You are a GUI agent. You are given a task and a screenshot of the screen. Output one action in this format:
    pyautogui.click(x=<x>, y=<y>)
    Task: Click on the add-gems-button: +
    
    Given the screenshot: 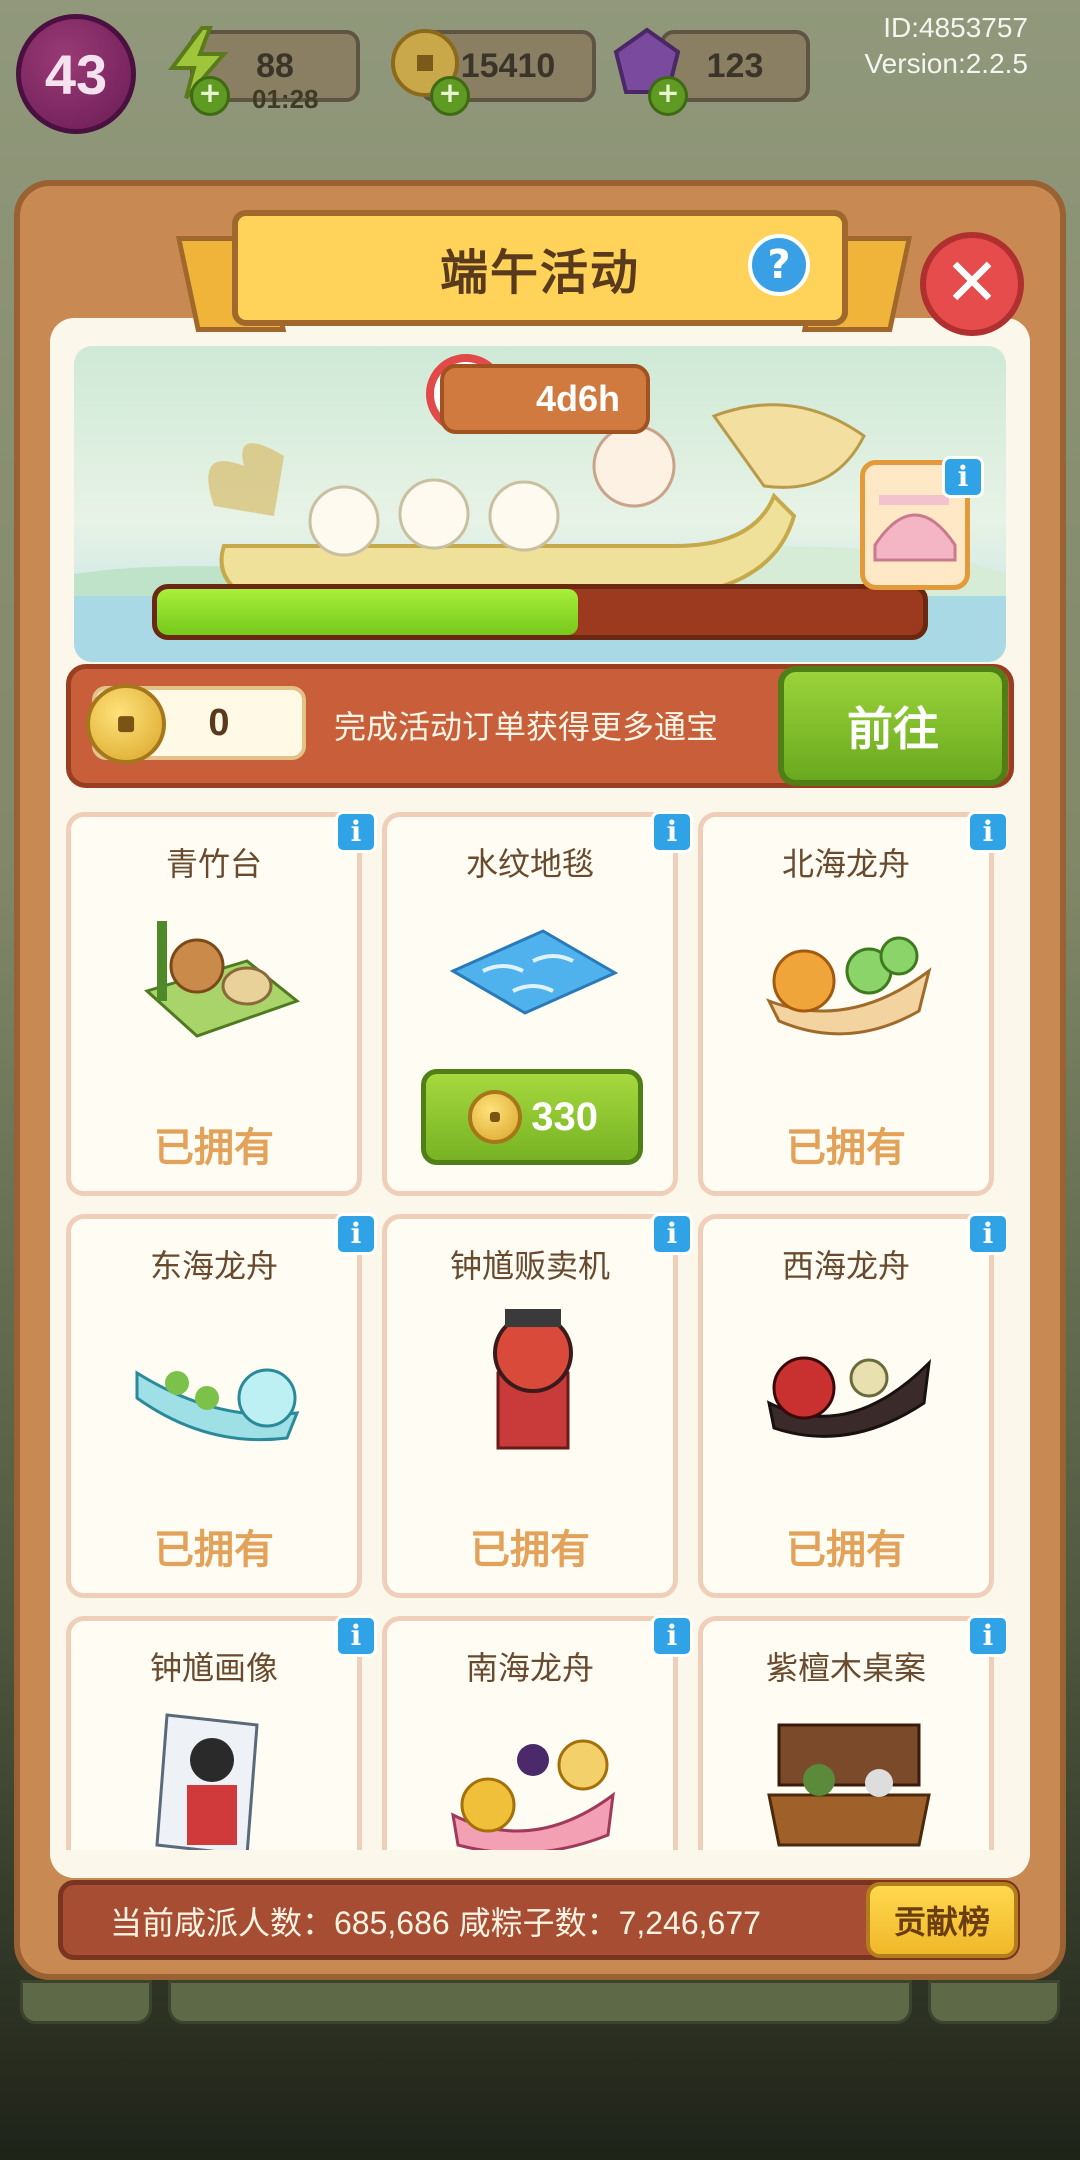 What is the action you would take?
    pyautogui.click(x=668, y=96)
    